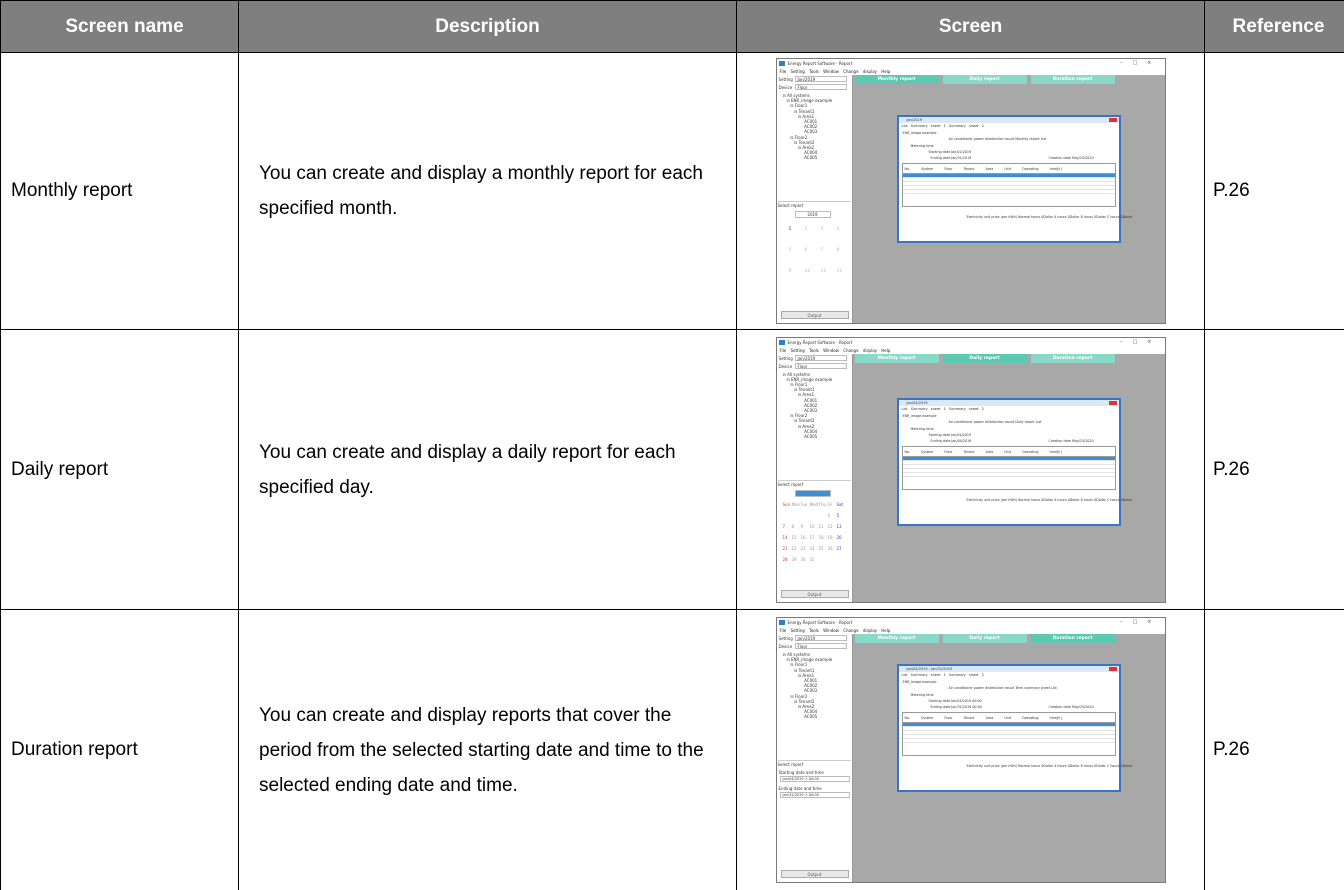 The width and height of the screenshot is (1344, 890). Describe the element at coordinates (800, 788) in the screenshot. I see `ending-label: Ending date and time` at that location.